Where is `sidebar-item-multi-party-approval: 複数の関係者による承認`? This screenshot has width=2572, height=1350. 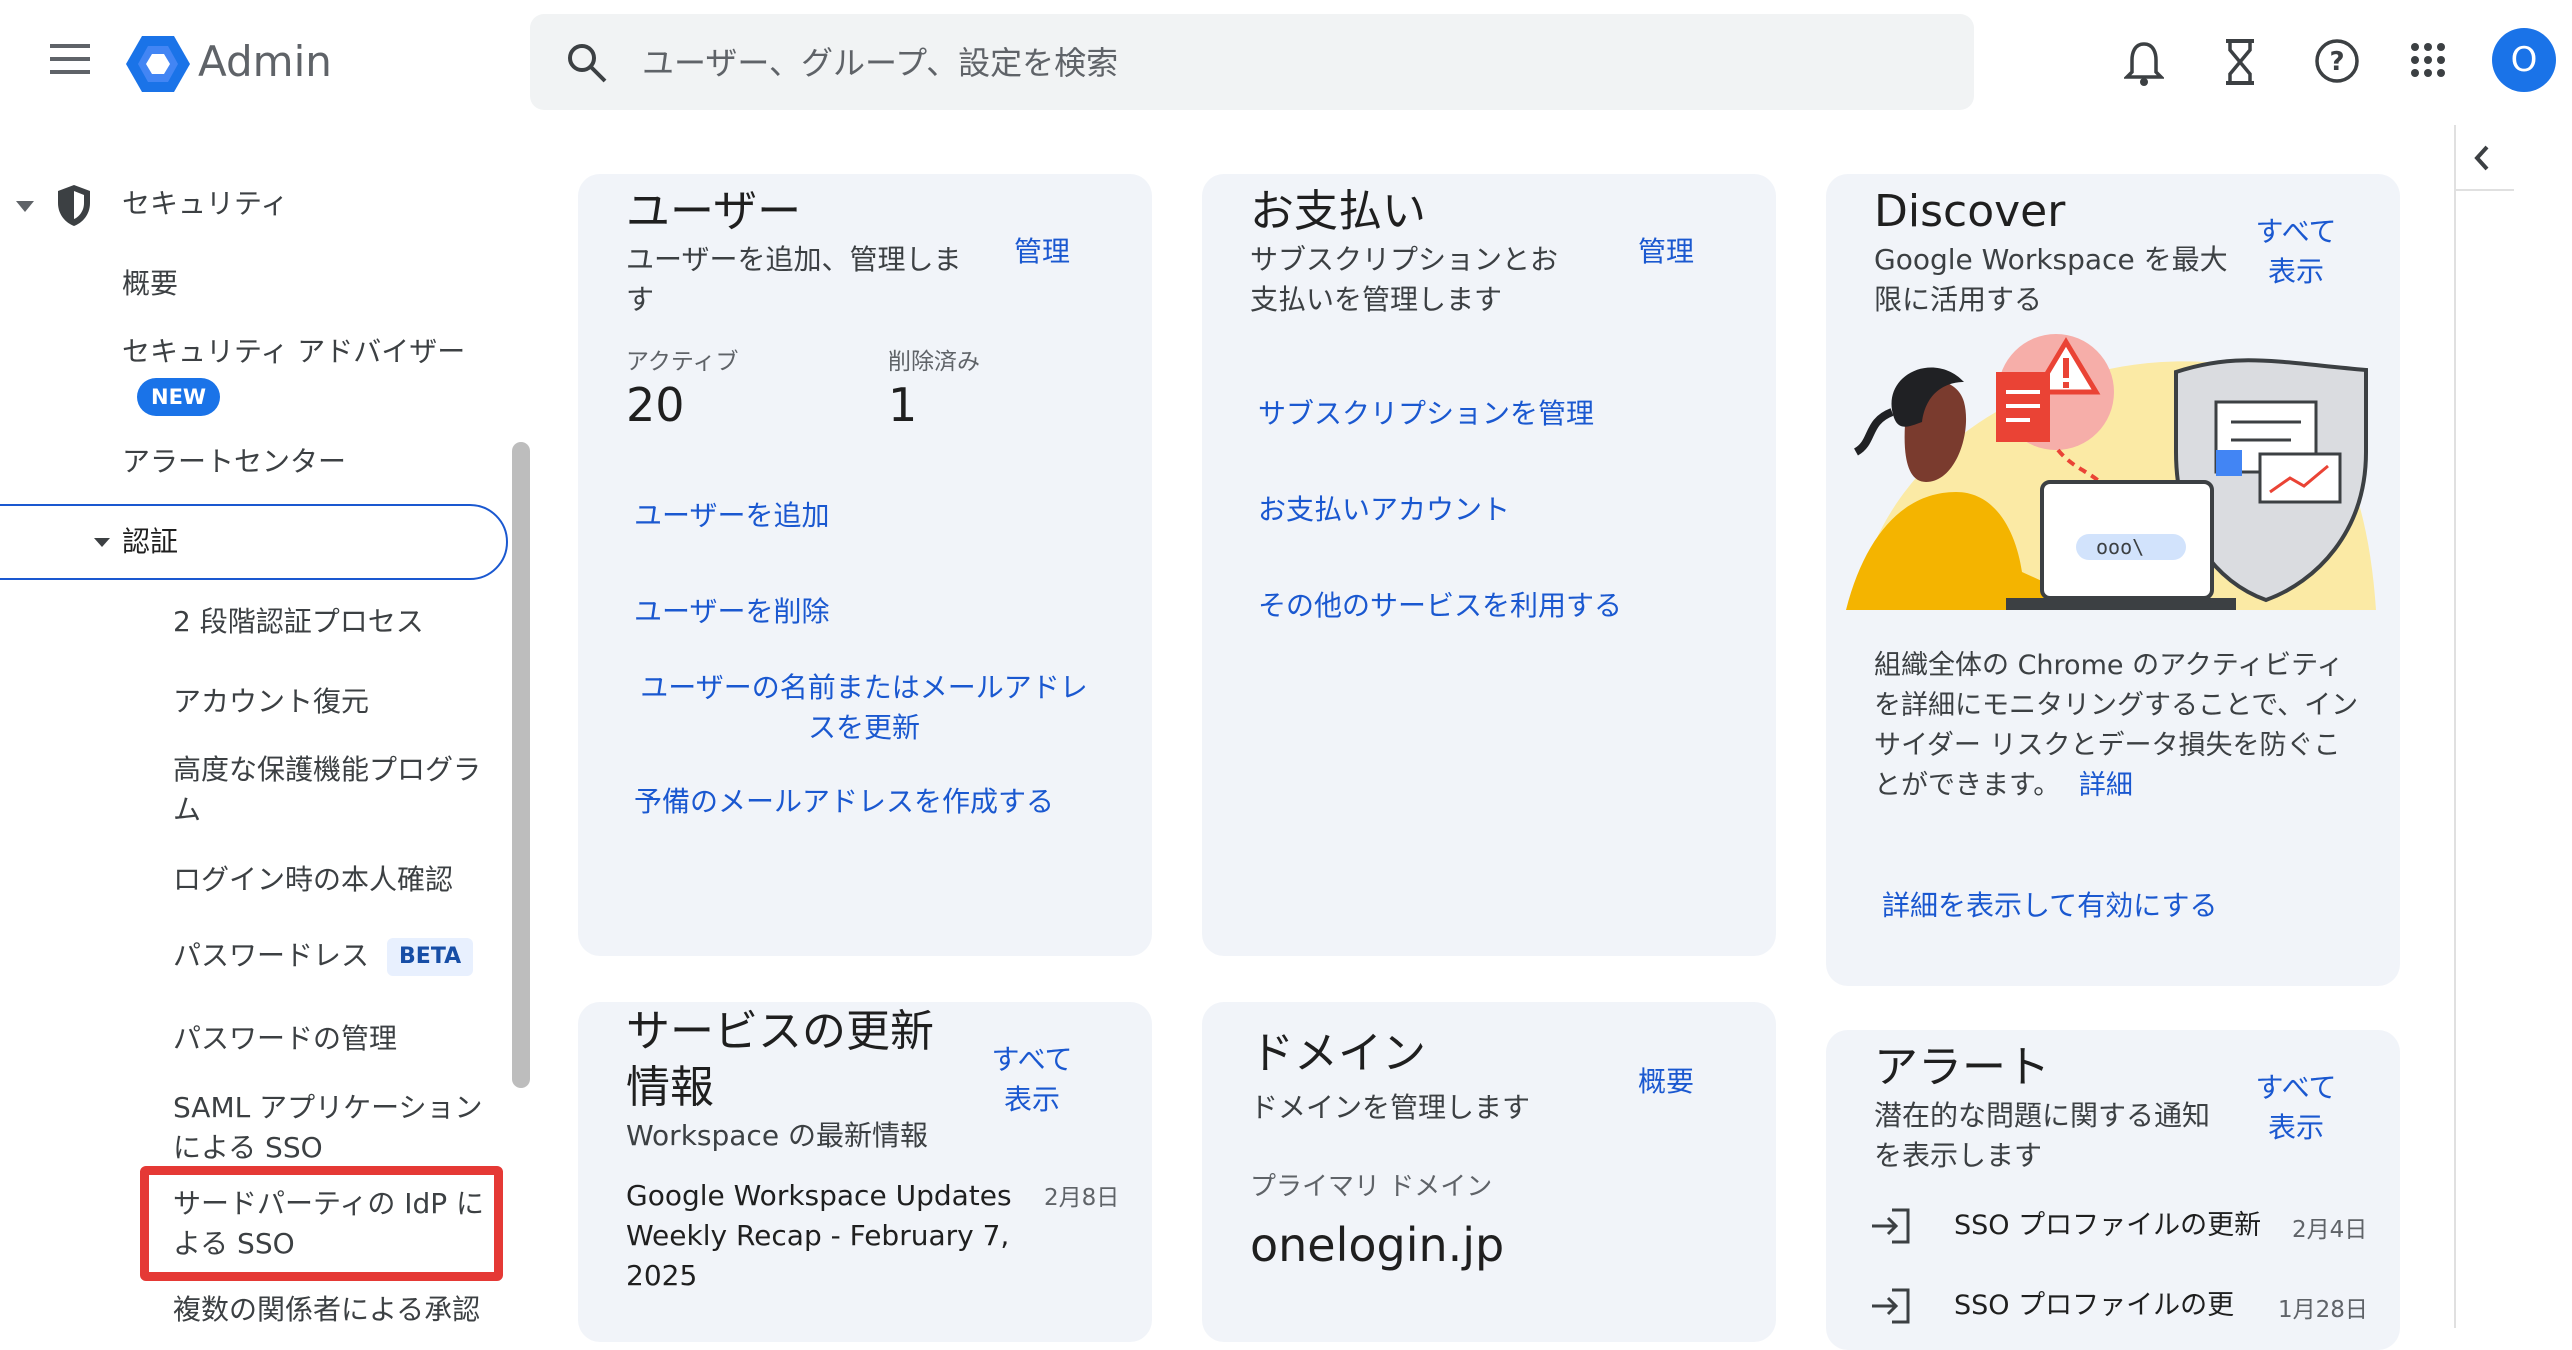 sidebar-item-multi-party-approval: 複数の関係者による承認 is located at coordinates (333, 1310).